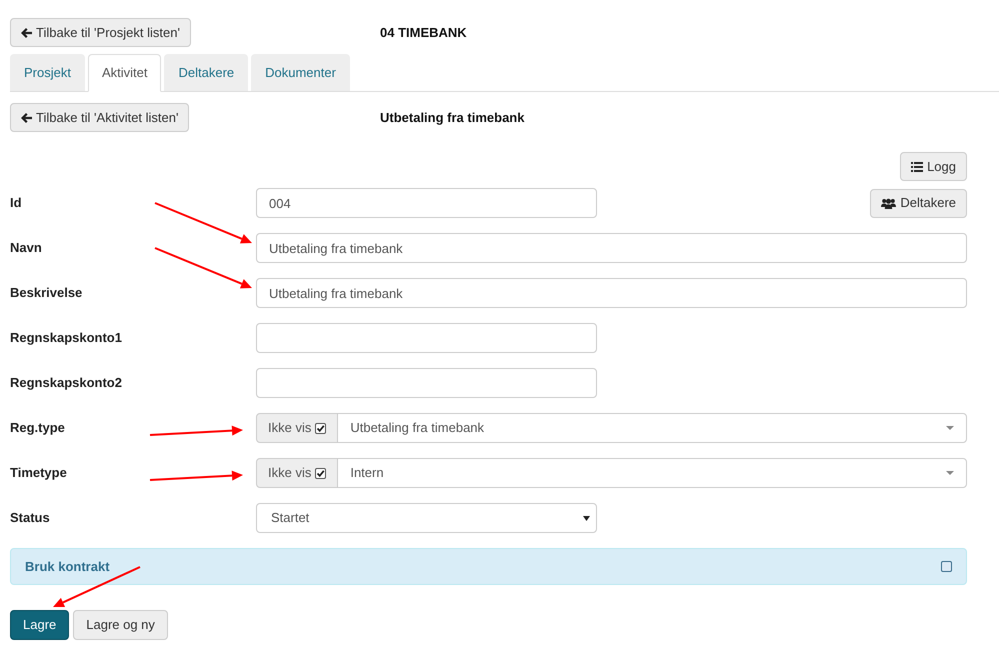 The height and width of the screenshot is (667, 999). What do you see at coordinates (652, 428) in the screenshot?
I see `dropdown: Utbetaling fra timebank` at bounding box center [652, 428].